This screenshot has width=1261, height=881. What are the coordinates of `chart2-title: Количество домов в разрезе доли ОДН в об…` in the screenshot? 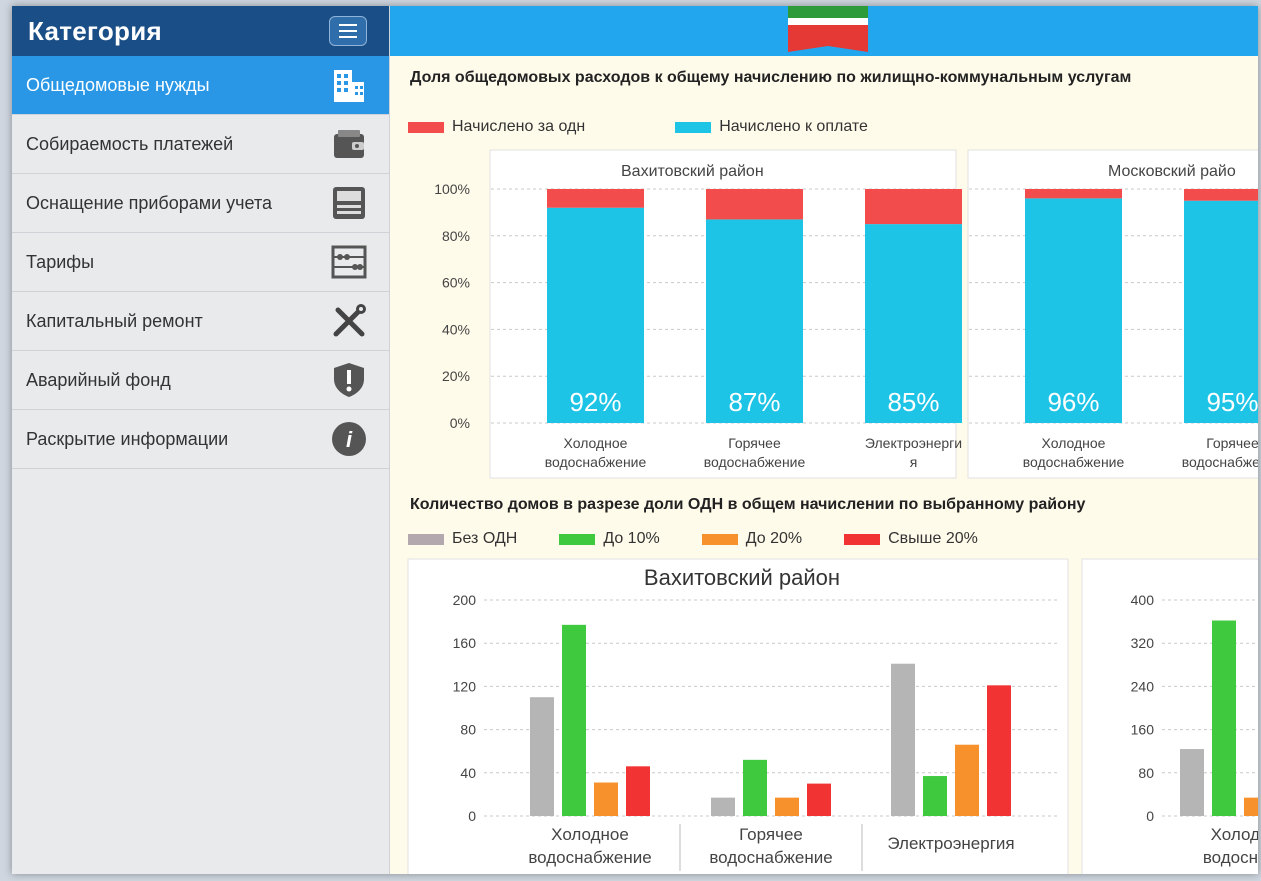 It's located at (748, 504).